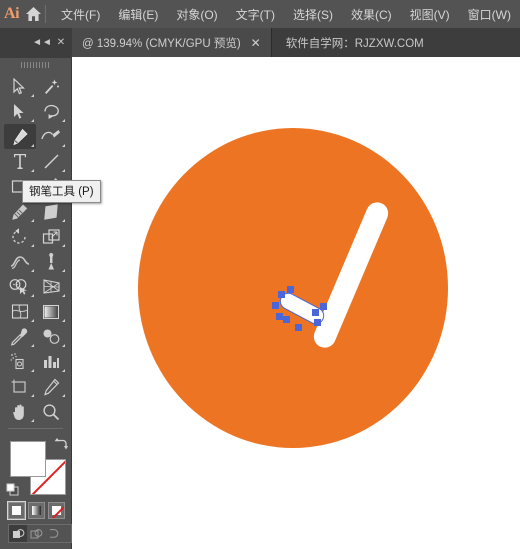 Image resolution: width=520 pixels, height=549 pixels. Describe the element at coordinates (54, 533) in the screenshot. I see `draw-inside-button` at that location.